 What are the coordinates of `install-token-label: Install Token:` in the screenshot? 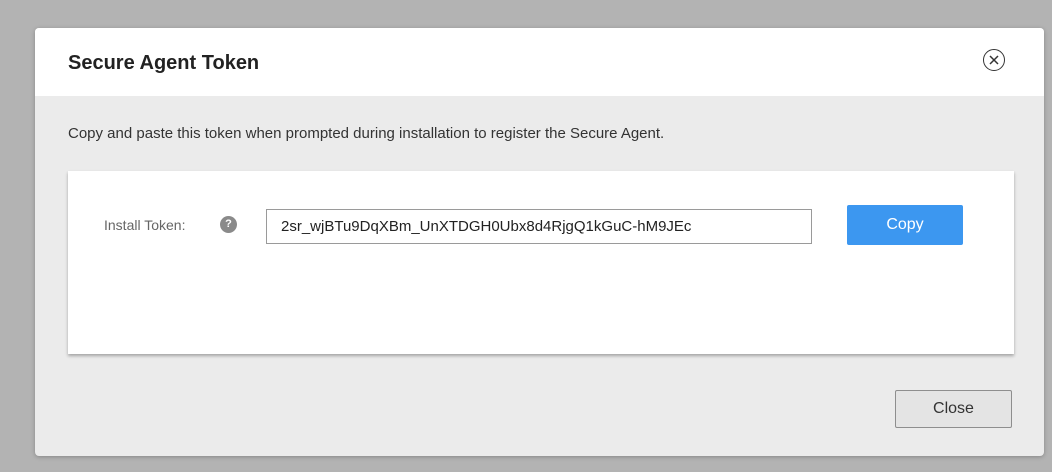 It's located at (145, 225).